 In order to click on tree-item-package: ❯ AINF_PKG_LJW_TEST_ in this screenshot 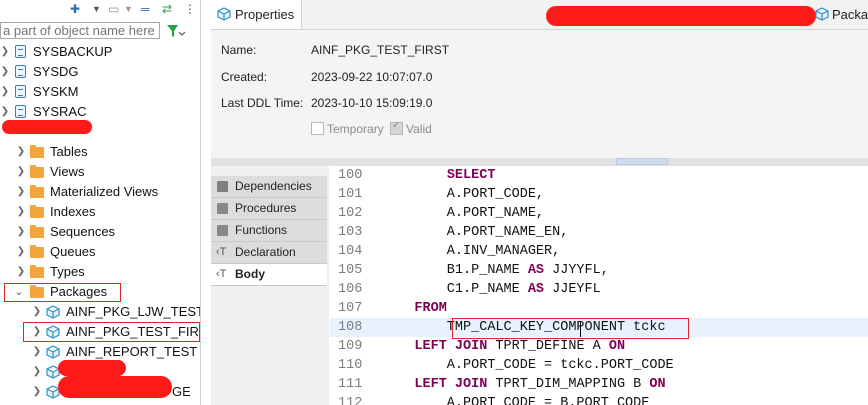, I will do `click(100, 312)`.